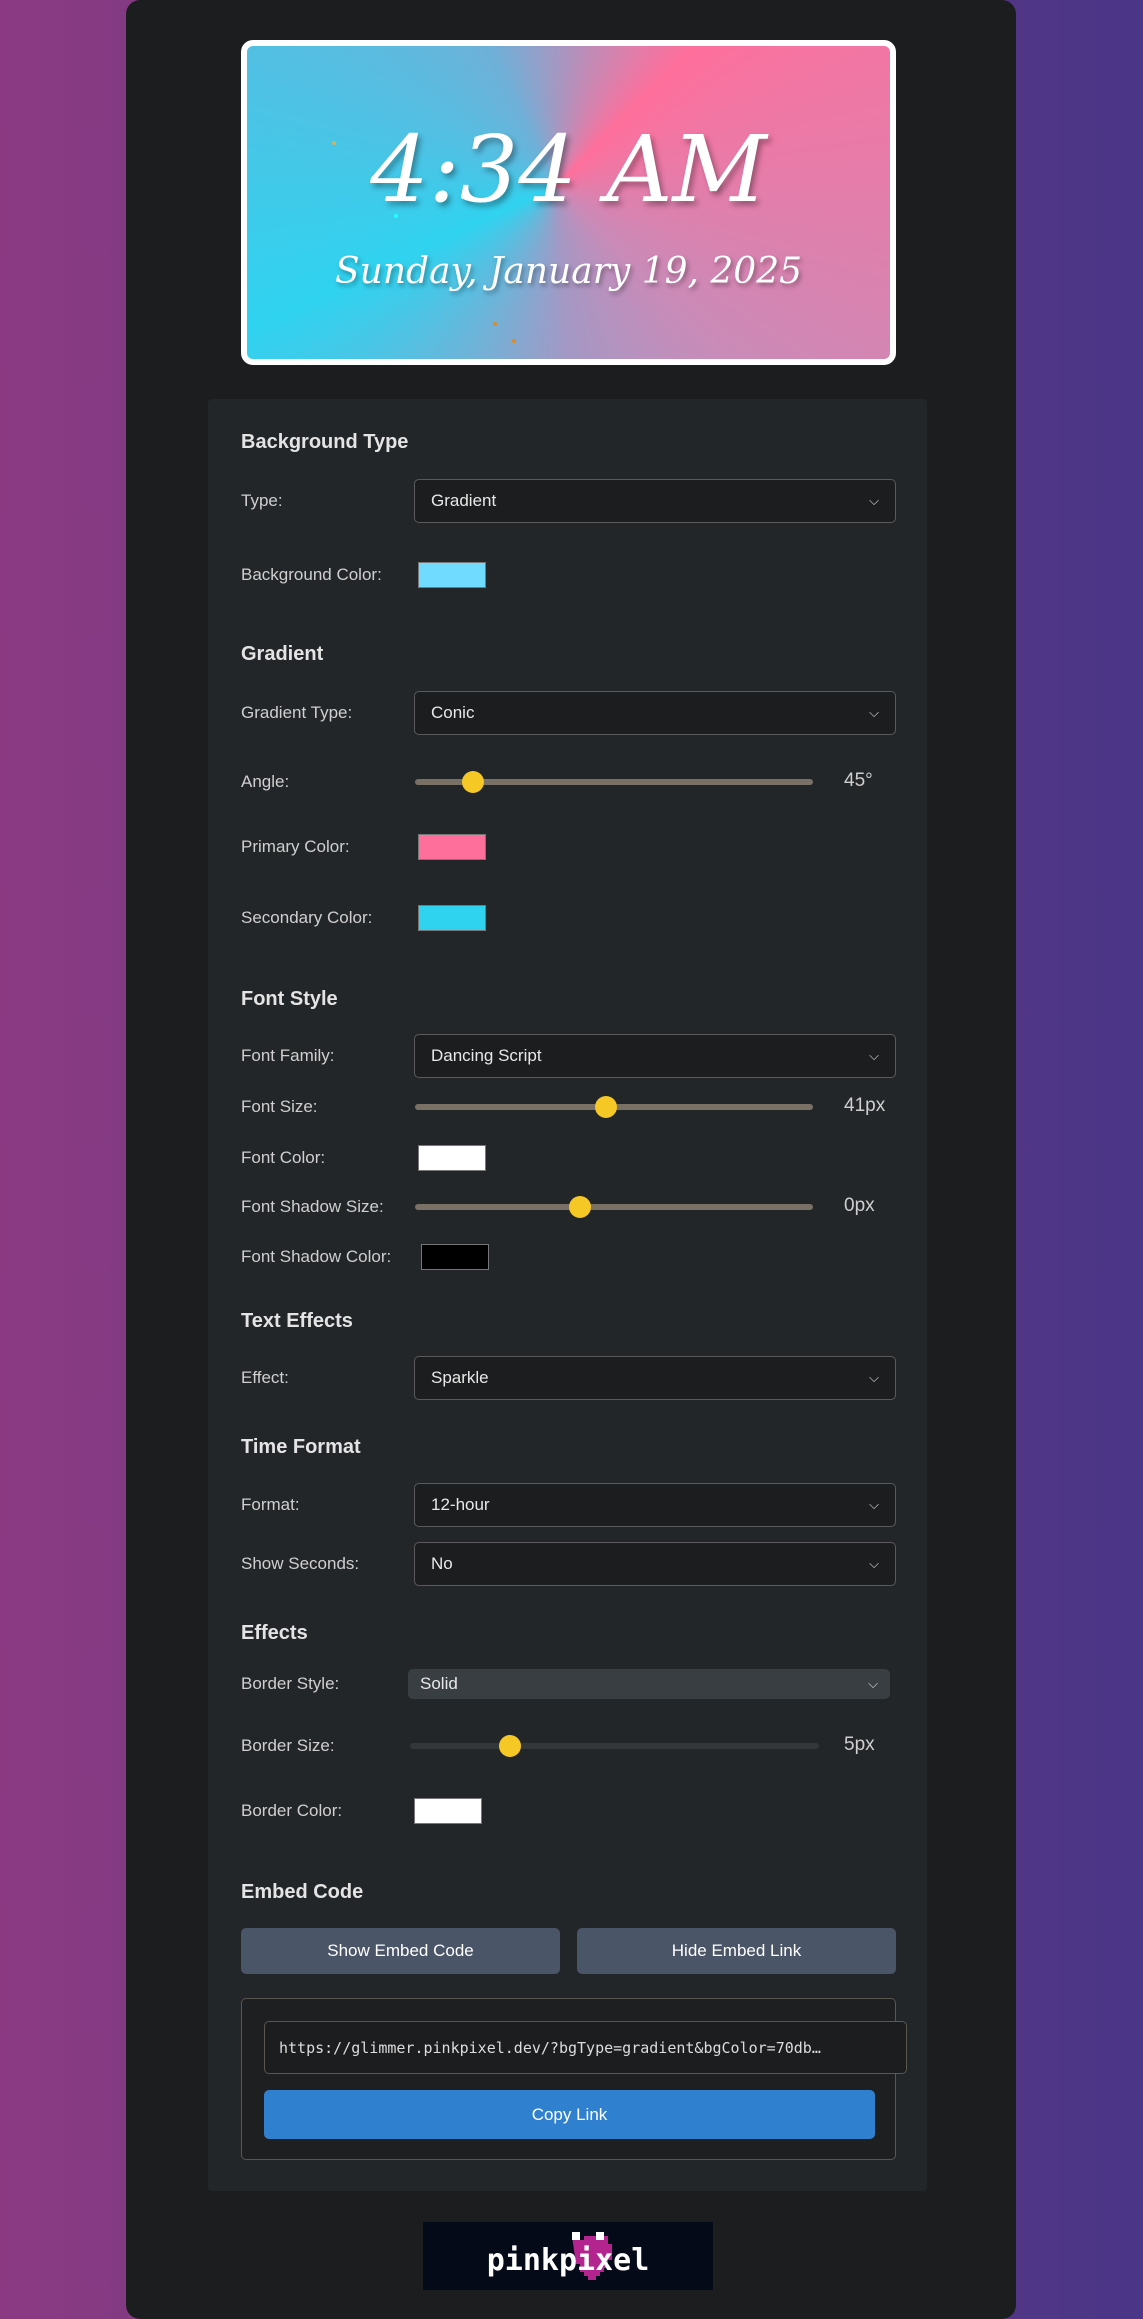 This screenshot has height=2319, width=1143. I want to click on type-label: Type:, so click(262, 500).